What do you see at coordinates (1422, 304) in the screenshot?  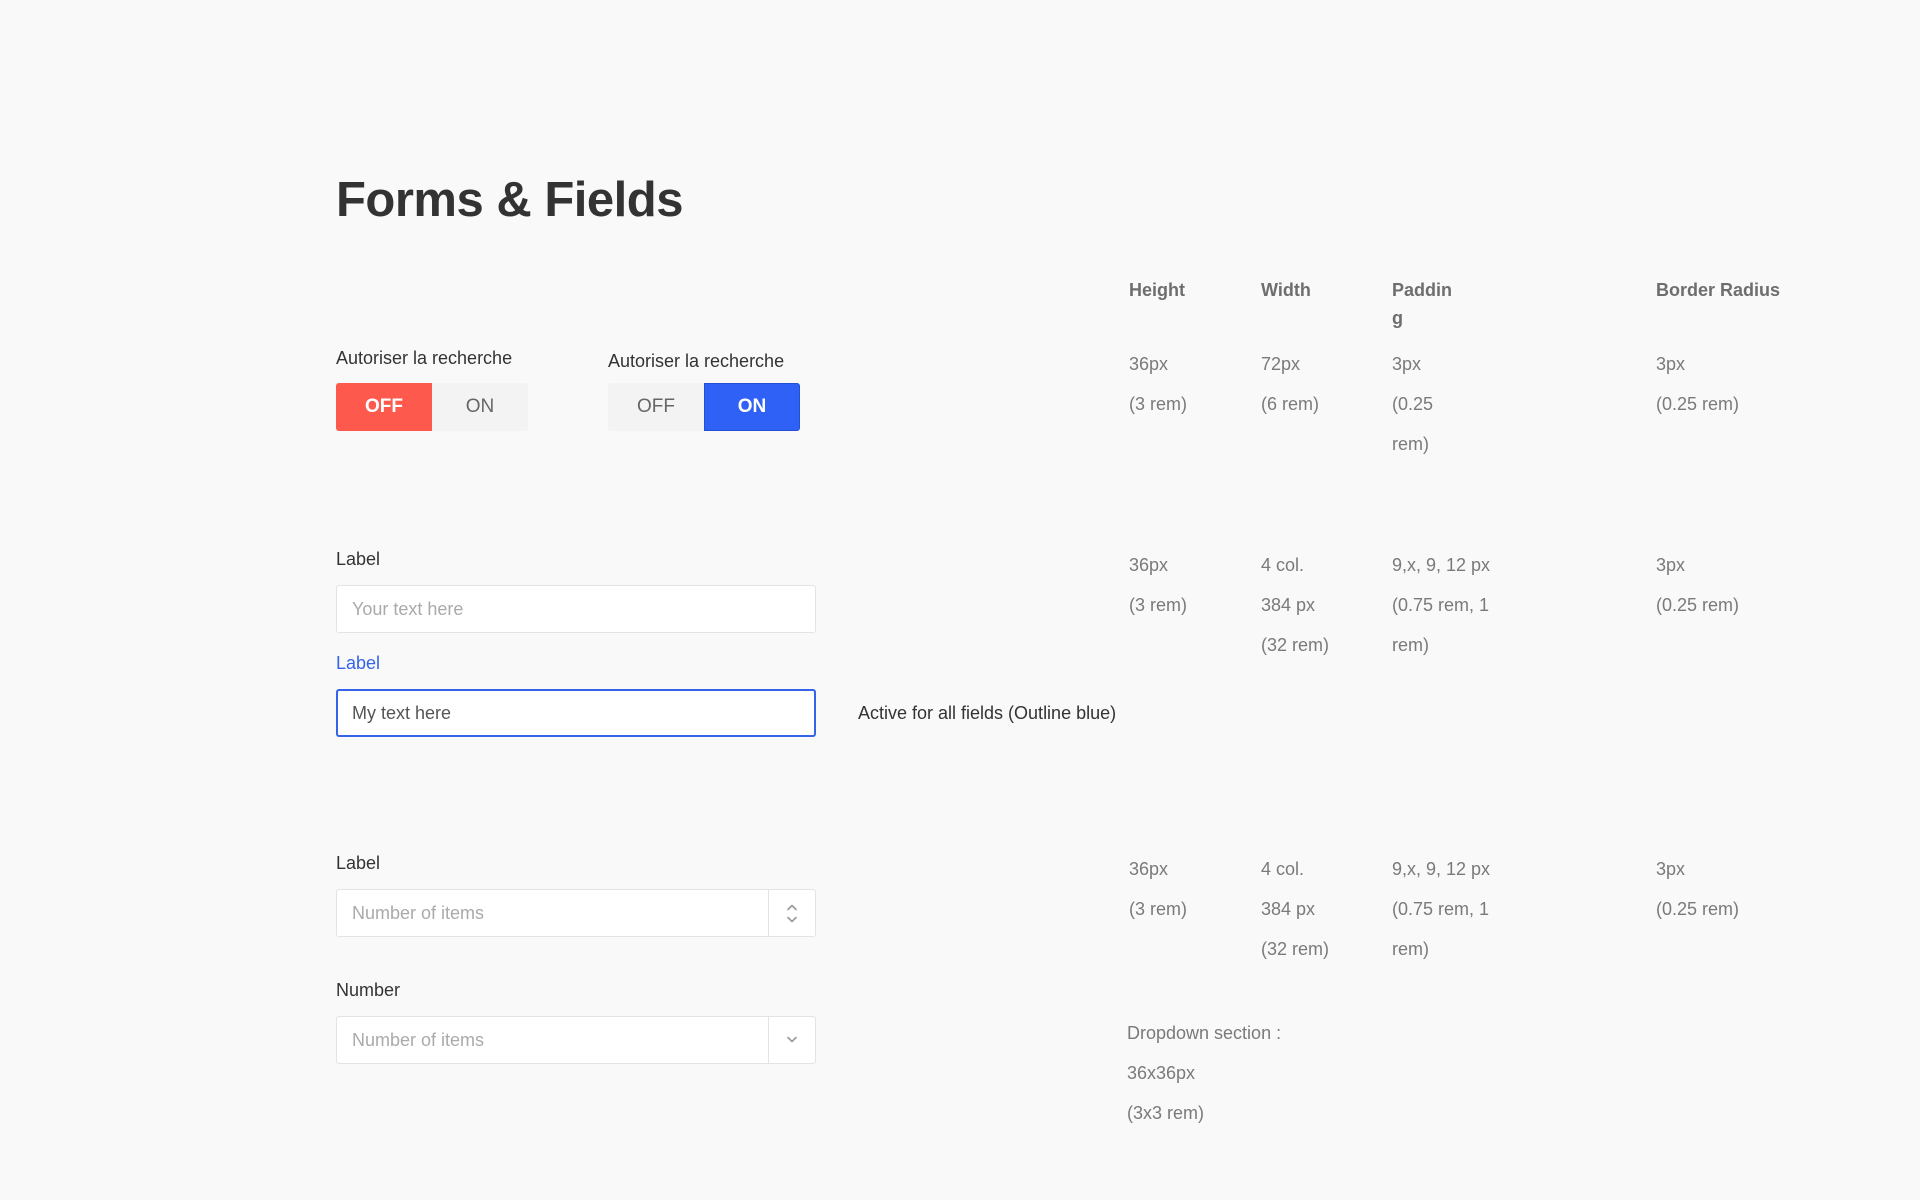 I see `header-padding: Paddin g` at bounding box center [1422, 304].